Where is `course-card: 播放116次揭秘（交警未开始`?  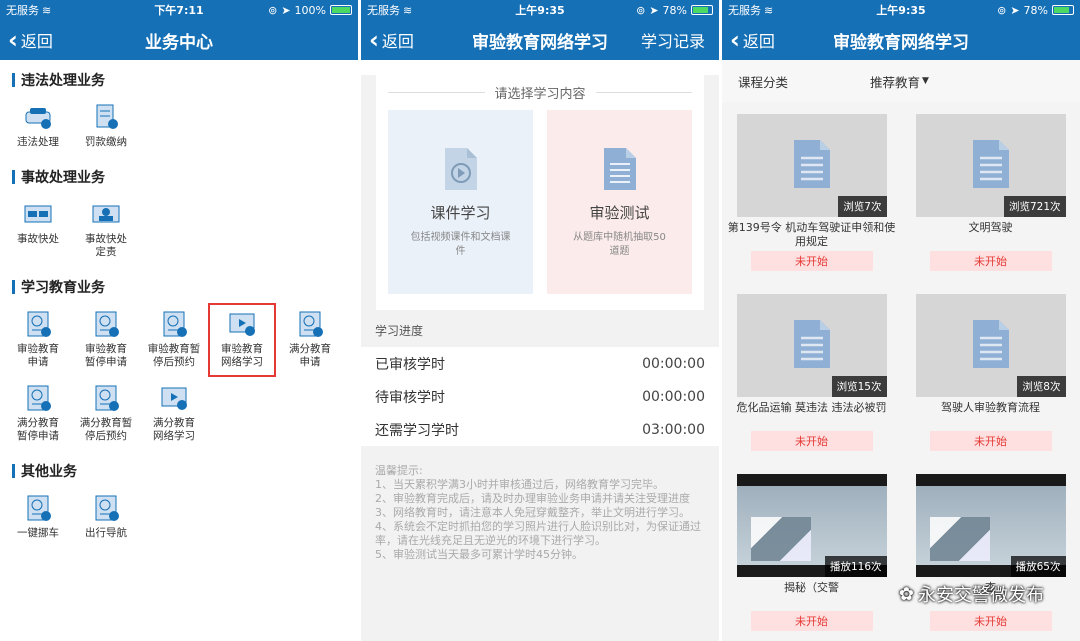
course-card: 播放116次揭秘（交警未开始 is located at coordinates (811, 554).